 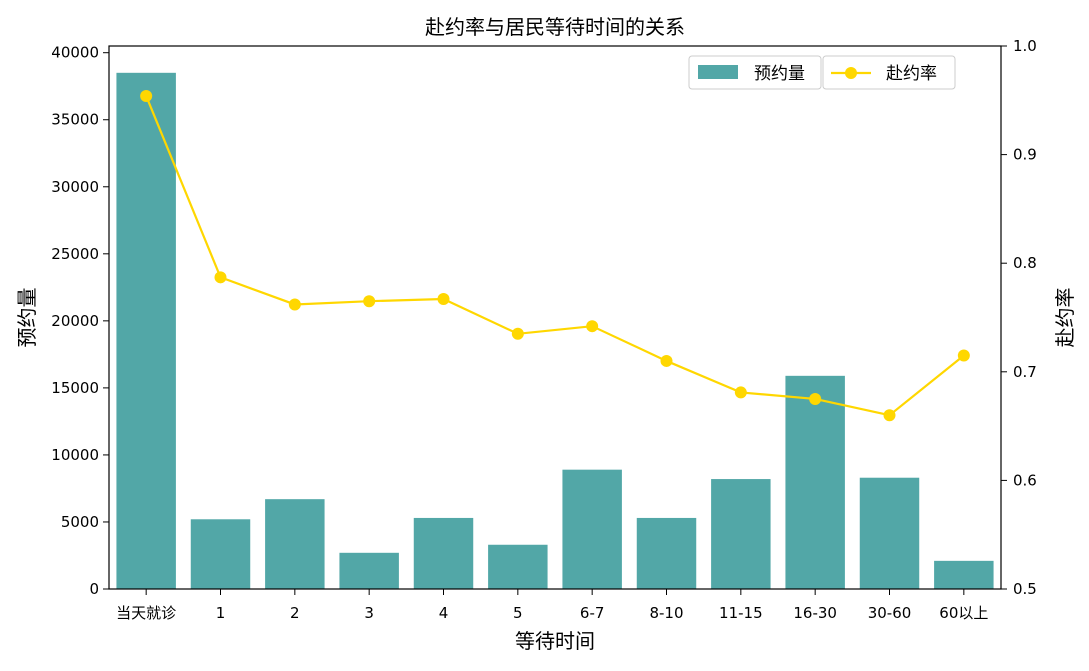 What do you see at coordinates (1025, 46) in the screenshot?
I see `y-right-tick-label: 1.0` at bounding box center [1025, 46].